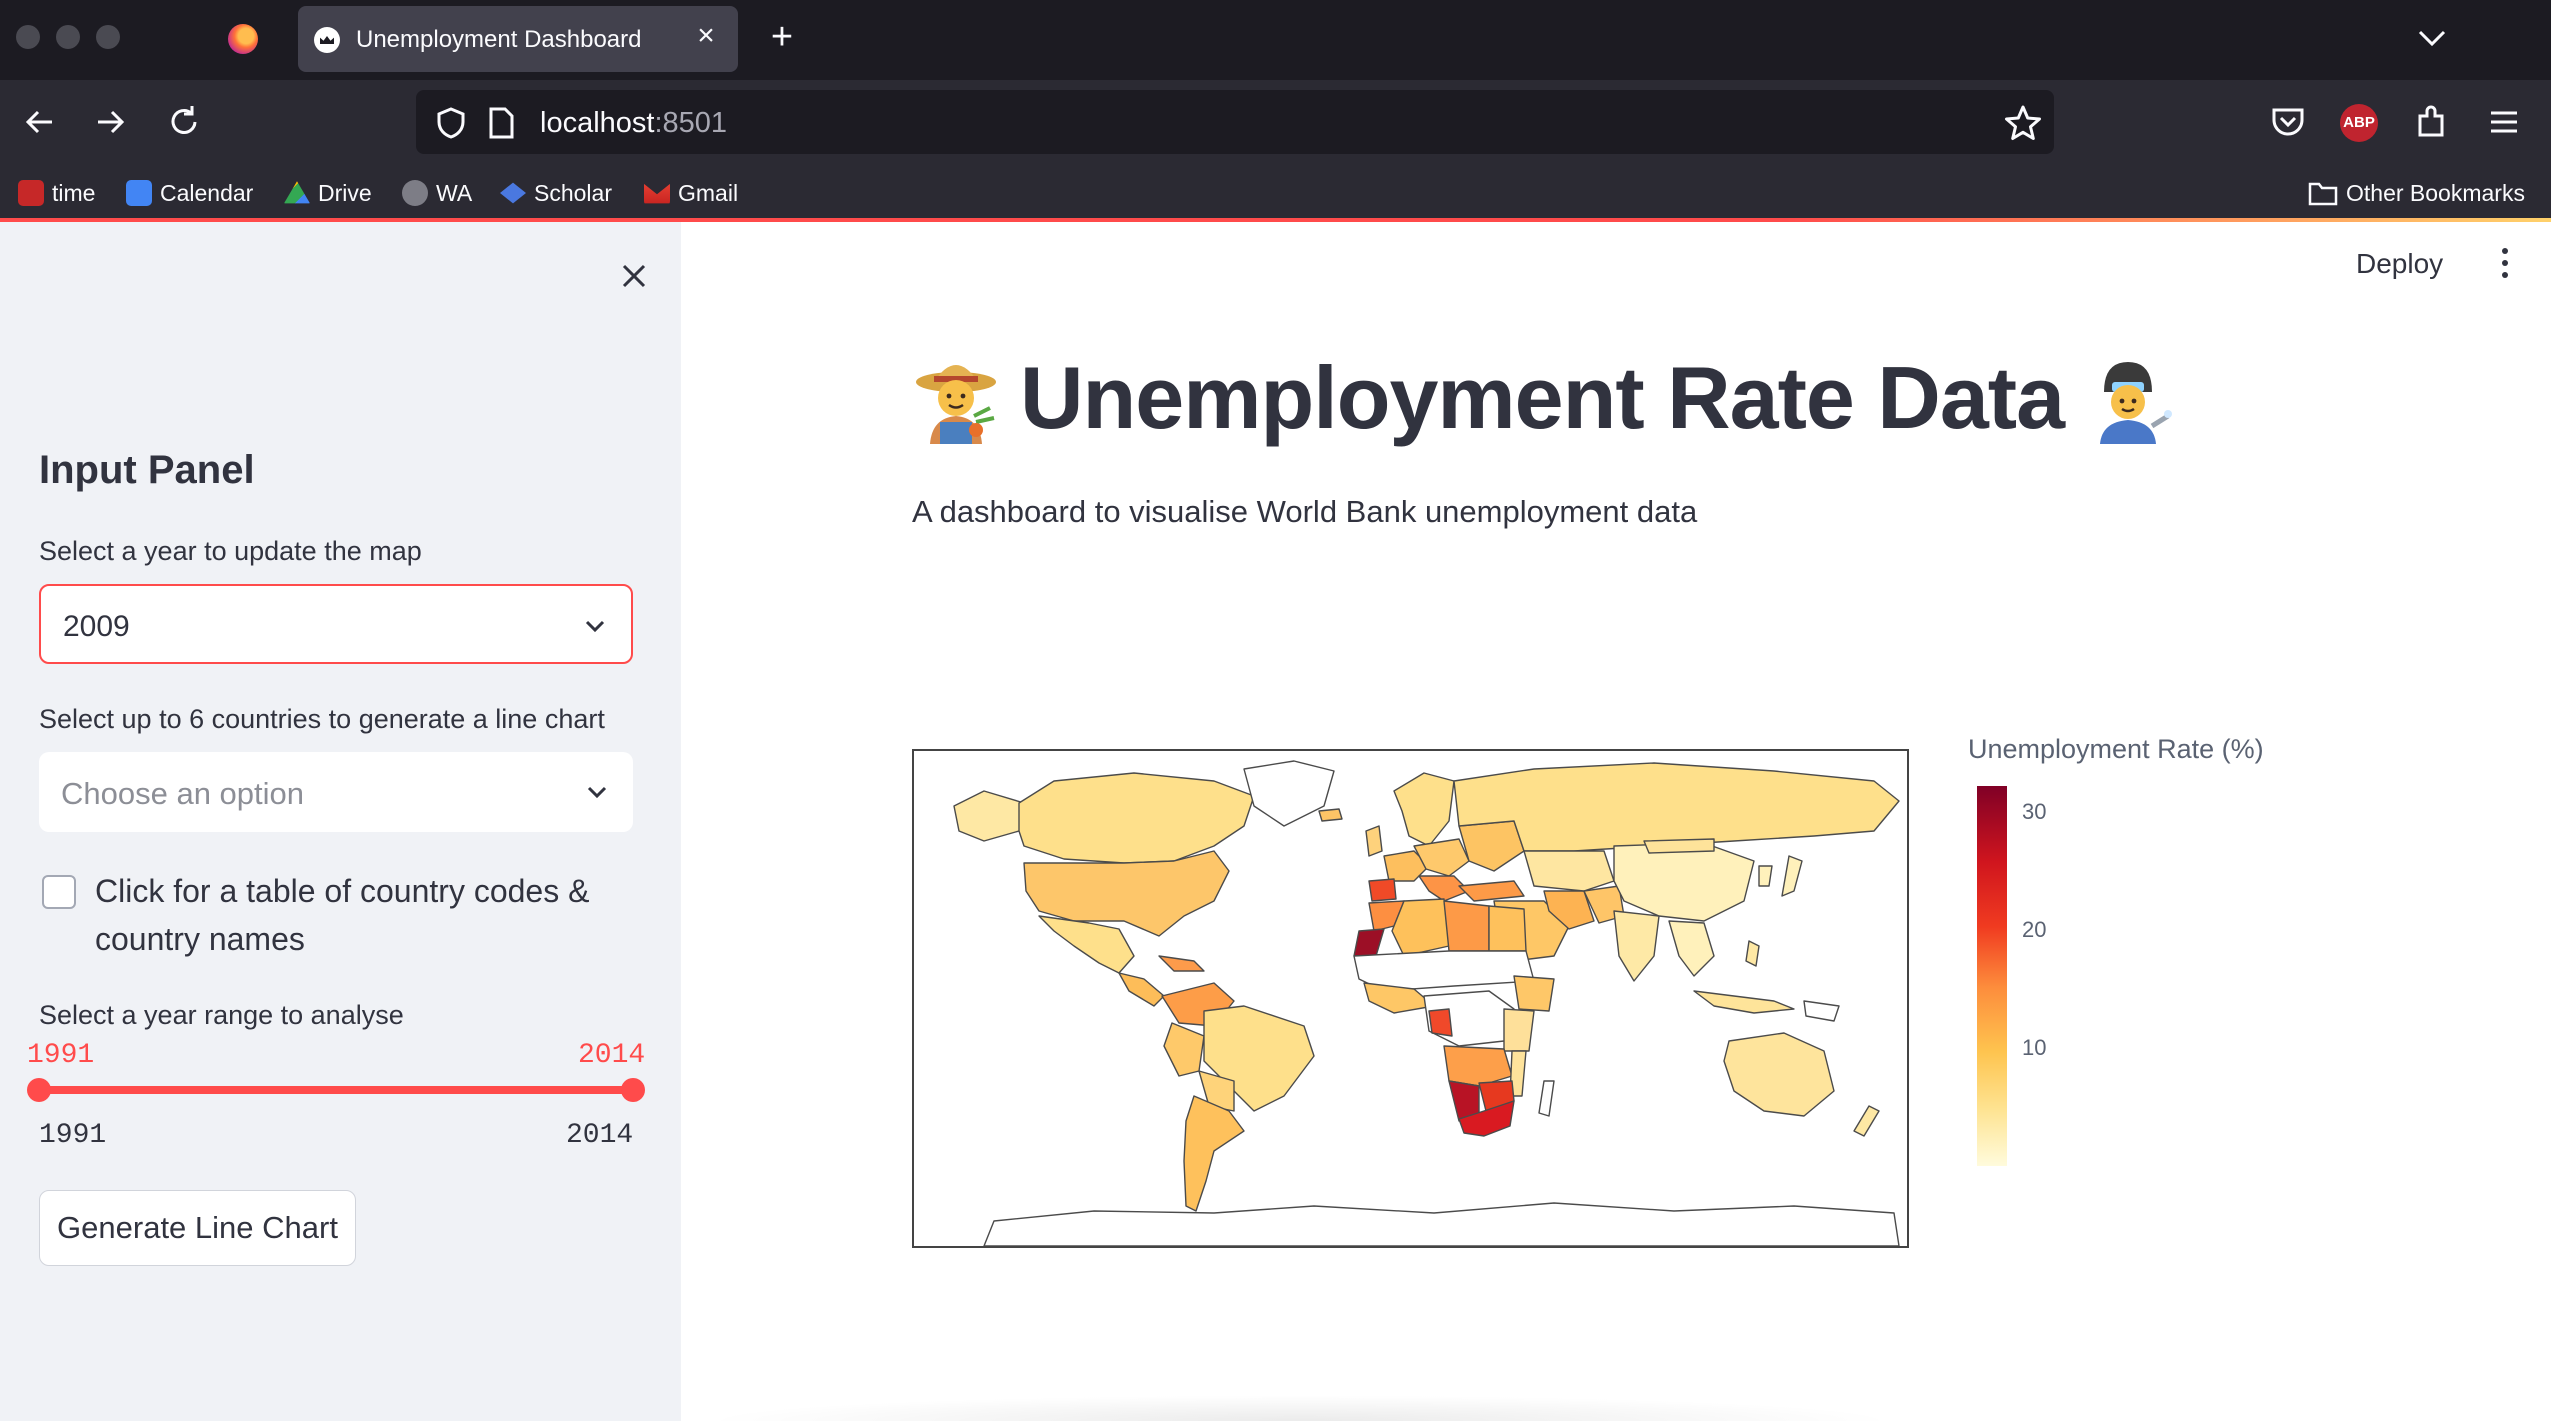 Image resolution: width=2551 pixels, height=1421 pixels. What do you see at coordinates (2034, 1047) in the screenshot?
I see `colorbar-tick: 10` at bounding box center [2034, 1047].